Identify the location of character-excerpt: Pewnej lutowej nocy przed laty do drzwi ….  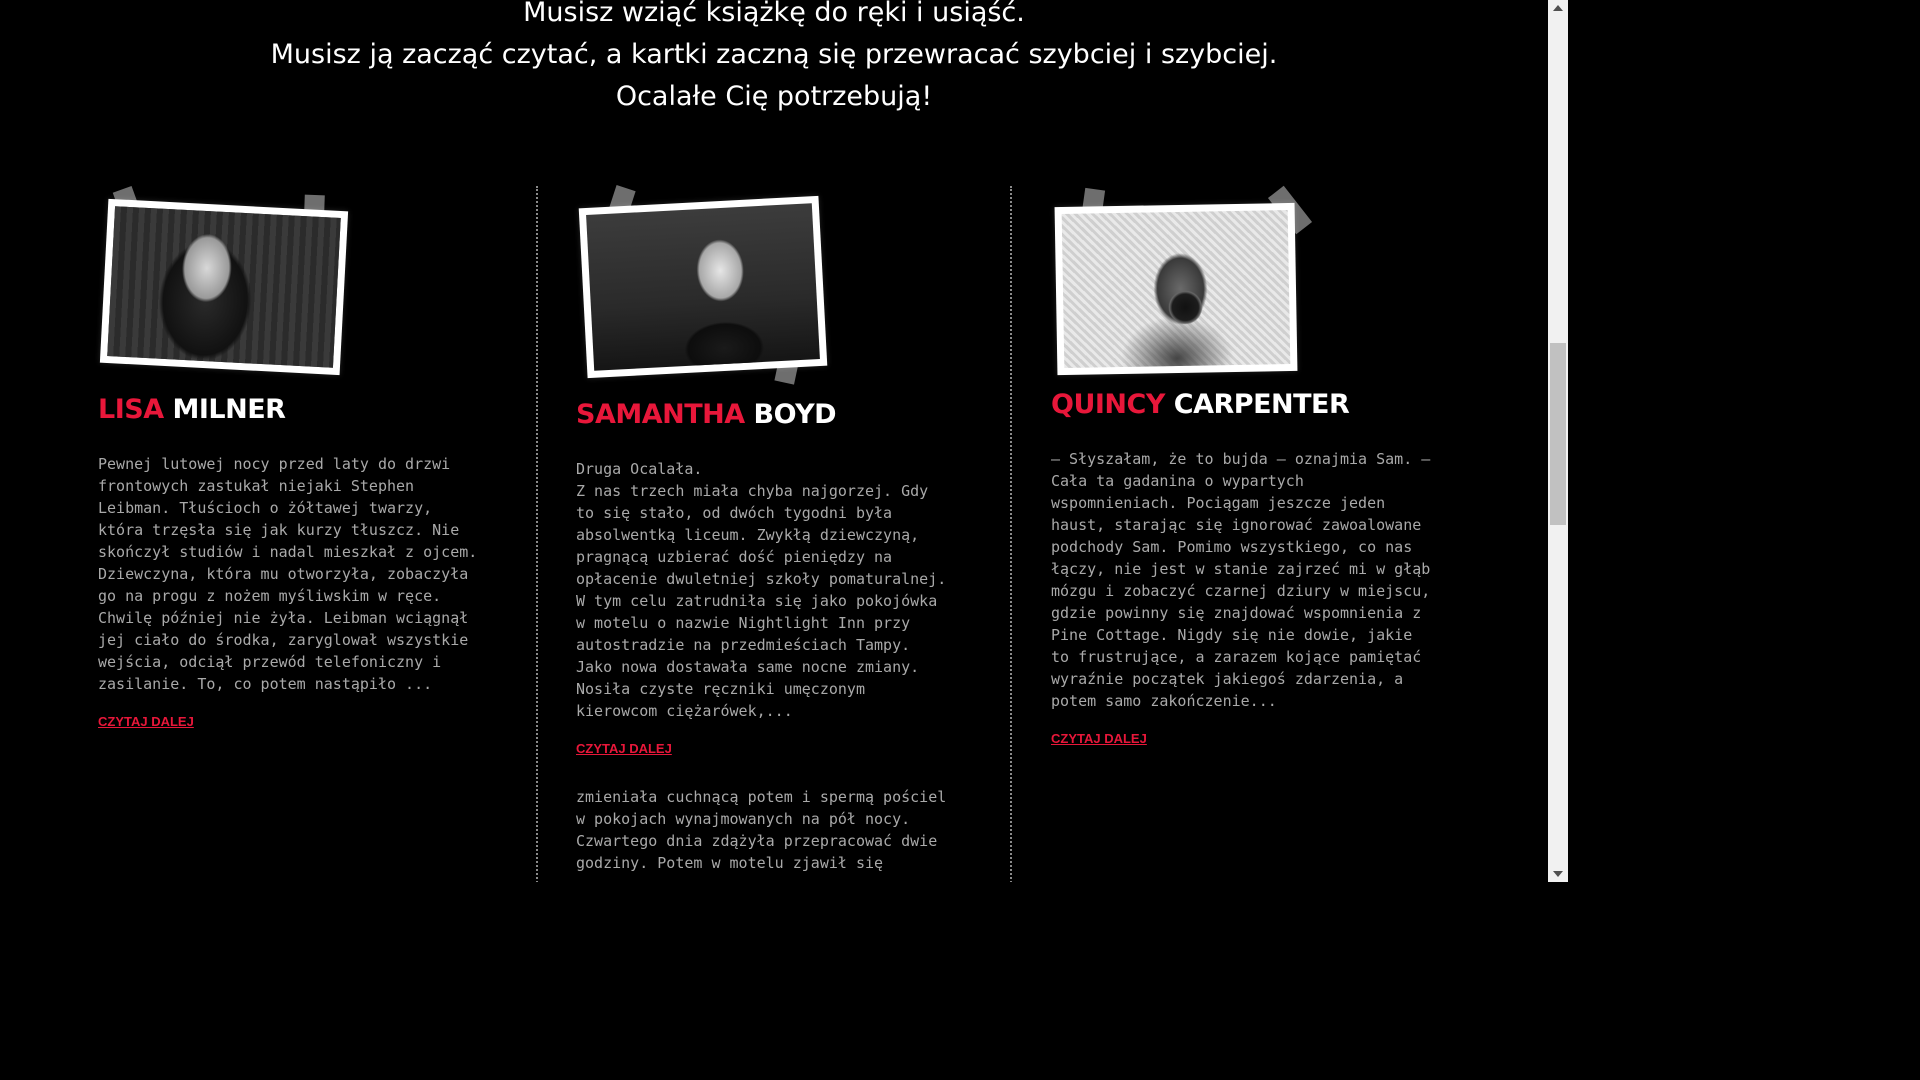
(288, 574).